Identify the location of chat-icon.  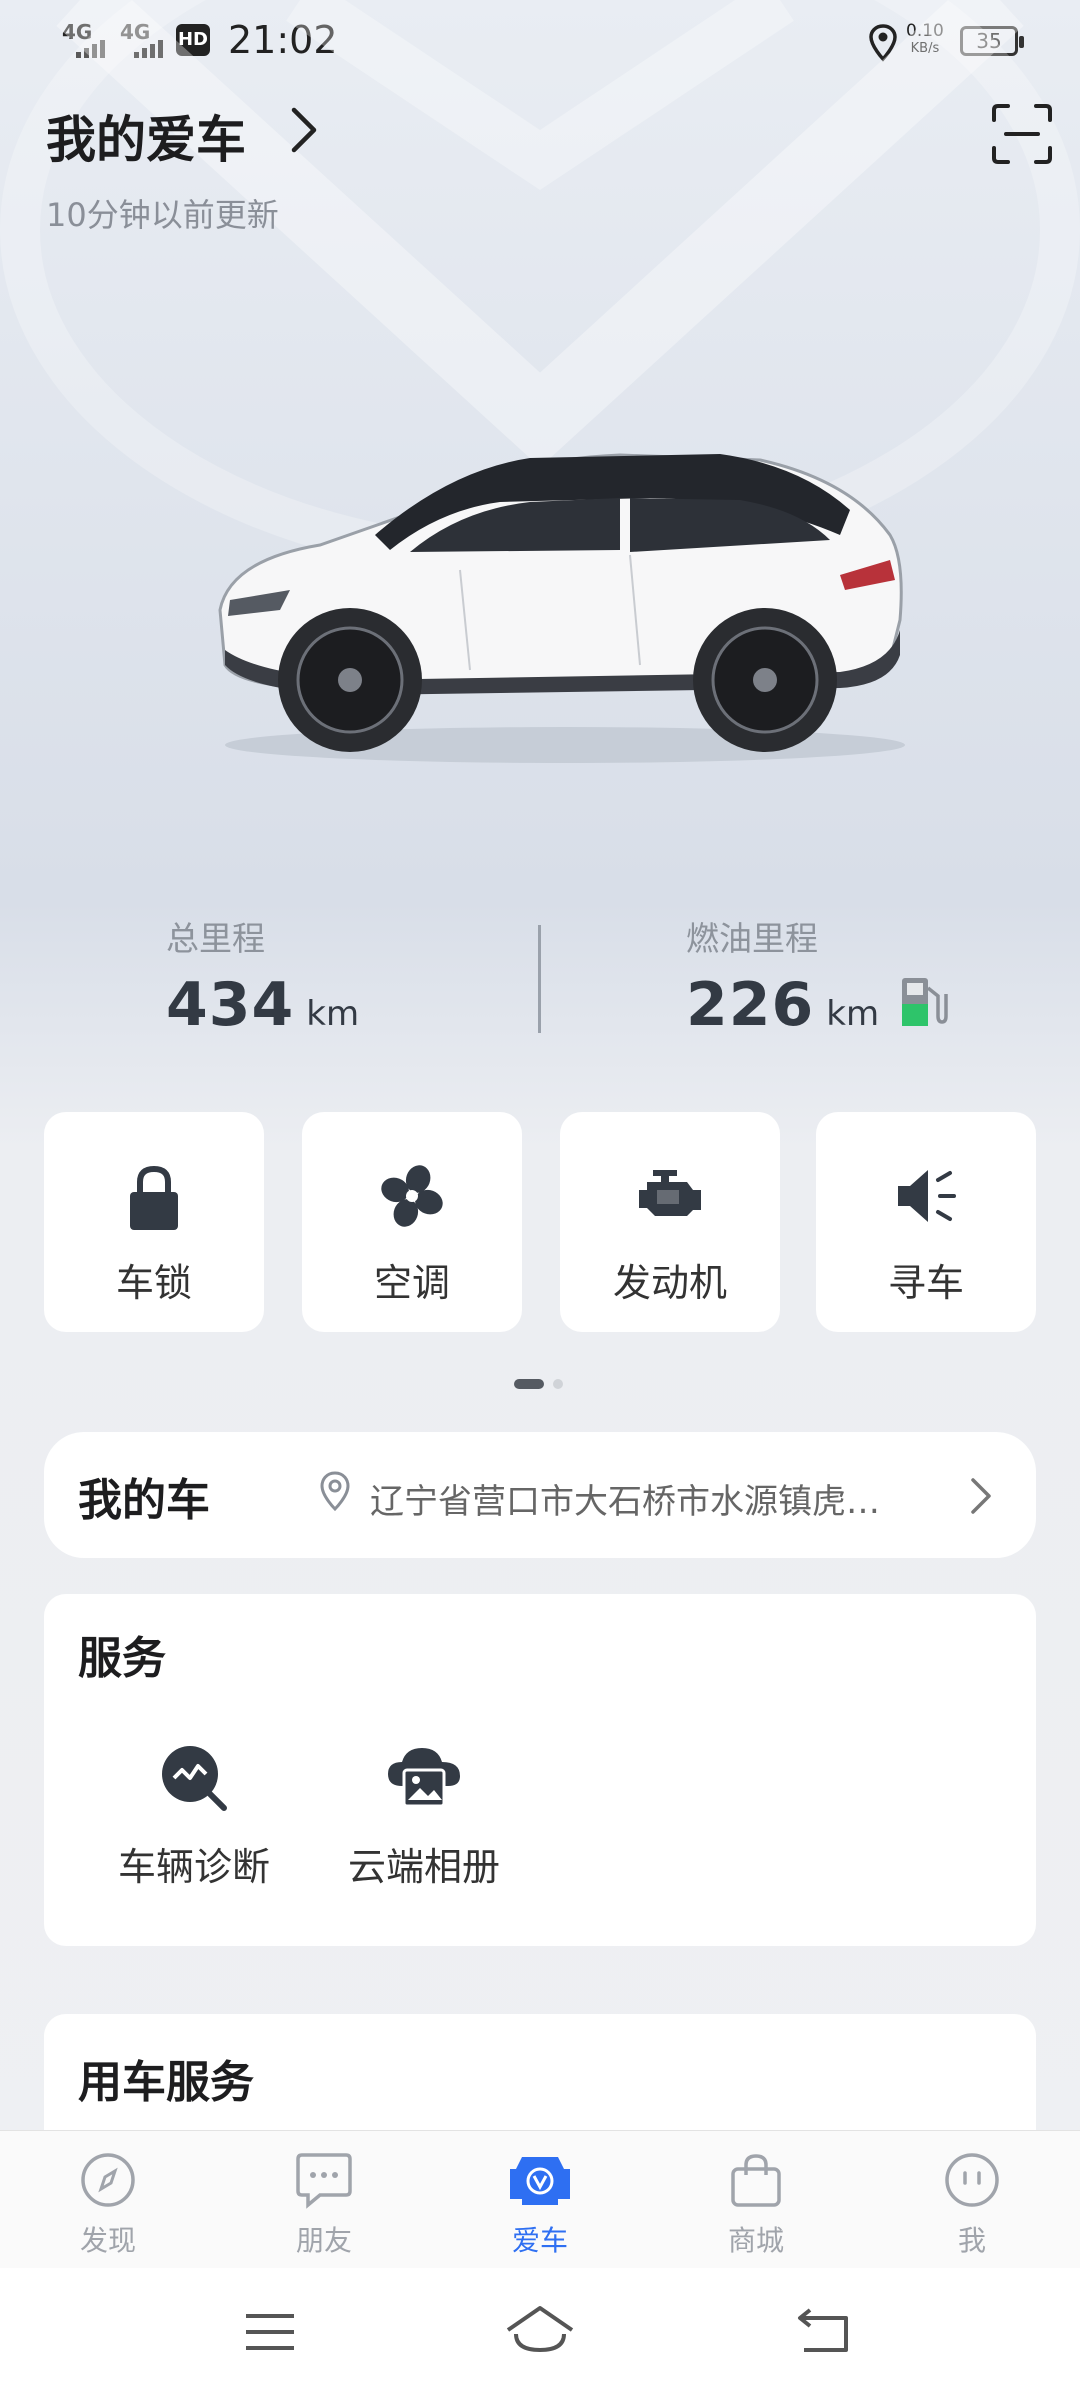
(324, 2181).